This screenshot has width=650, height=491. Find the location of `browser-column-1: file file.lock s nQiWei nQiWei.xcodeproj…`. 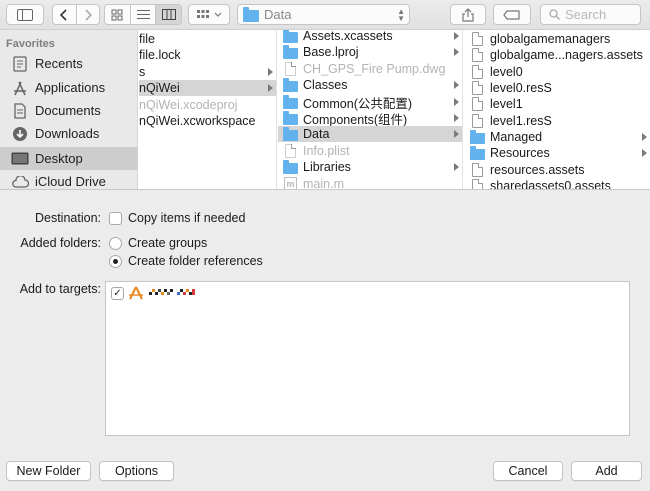

browser-column-1: file file.lock s nQiWei nQiWei.xcodeproj… is located at coordinates (208, 109).